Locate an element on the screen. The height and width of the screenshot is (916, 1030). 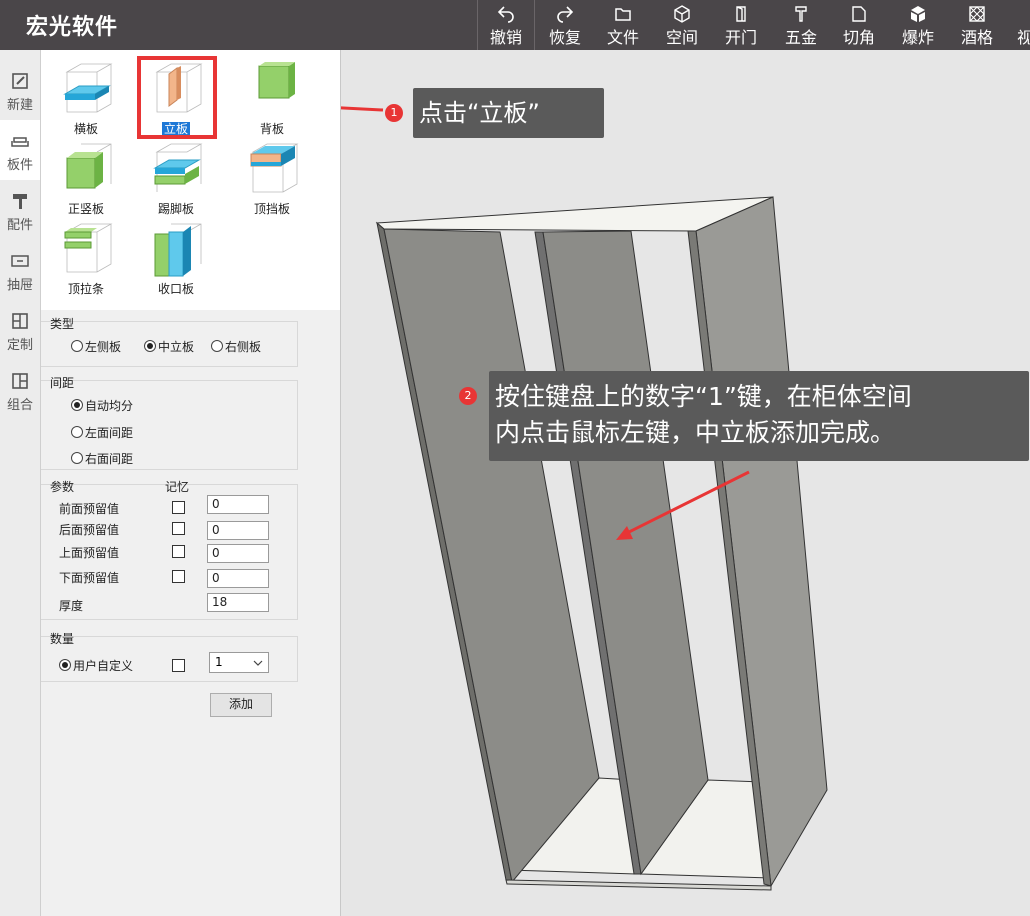
radio-label: 右面间距 is located at coordinates (109, 459).